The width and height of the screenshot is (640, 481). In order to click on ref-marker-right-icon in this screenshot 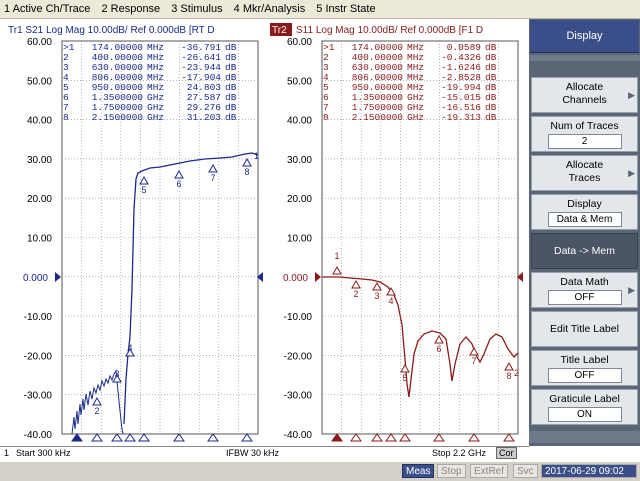, I will do `click(318, 277)`.